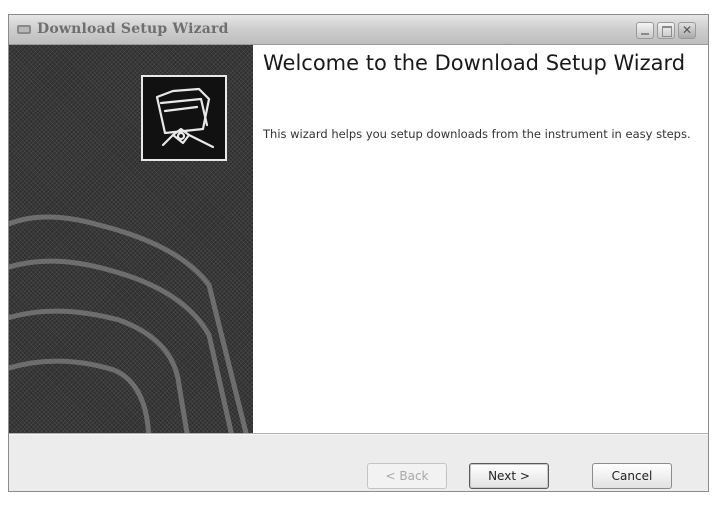  I want to click on page-title: Welcome to the Download Setup Wizard, so click(474, 63).